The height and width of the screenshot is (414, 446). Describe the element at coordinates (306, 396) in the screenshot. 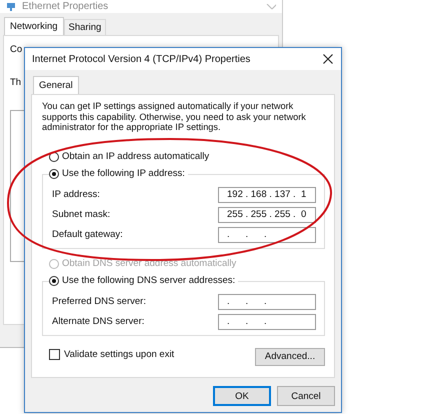

I see `cancel-button: Cancel` at that location.